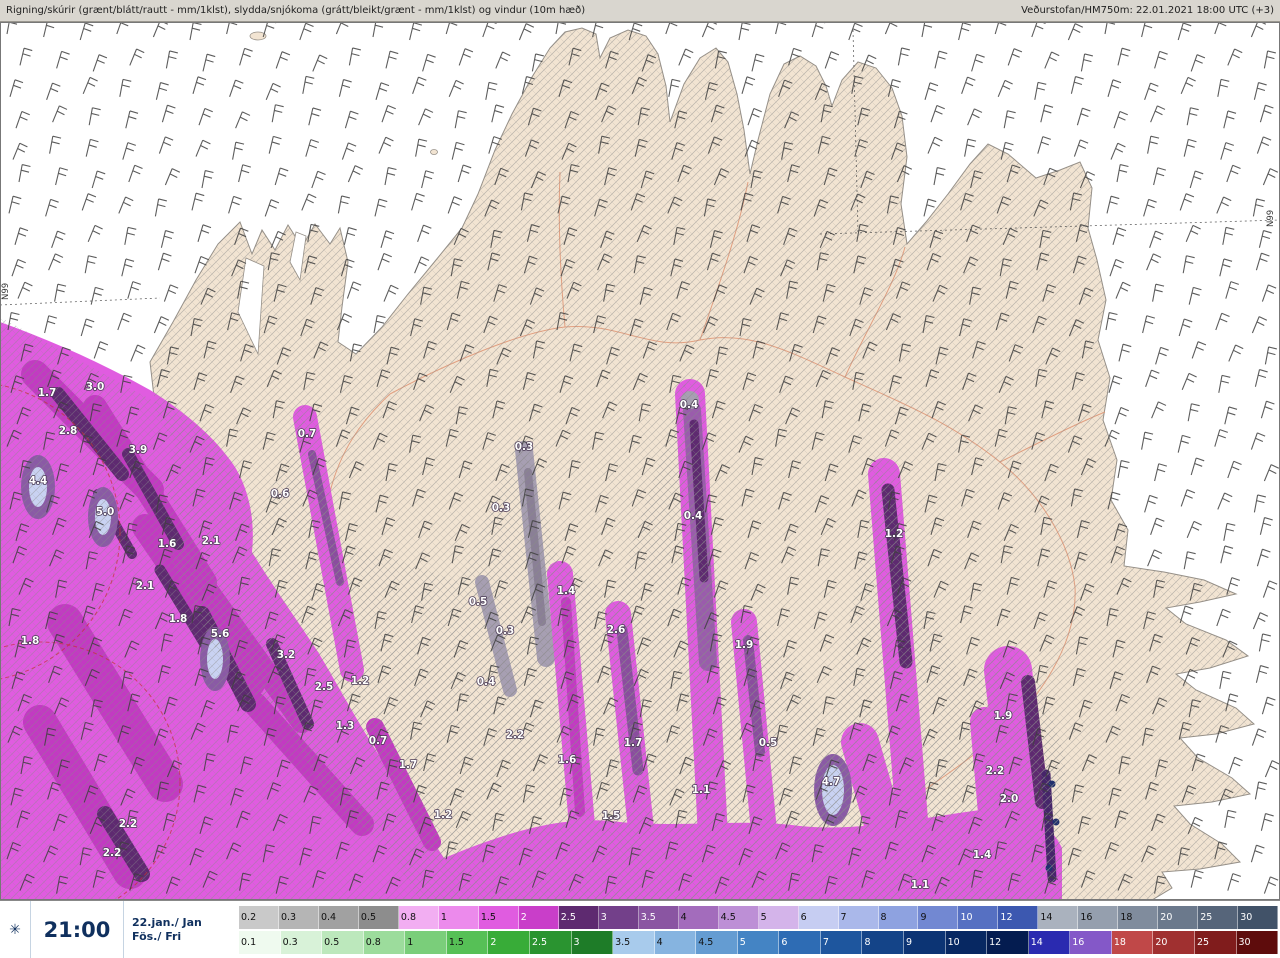  What do you see at coordinates (1258, 917) in the screenshot?
I see `legend-cell: 30` at bounding box center [1258, 917].